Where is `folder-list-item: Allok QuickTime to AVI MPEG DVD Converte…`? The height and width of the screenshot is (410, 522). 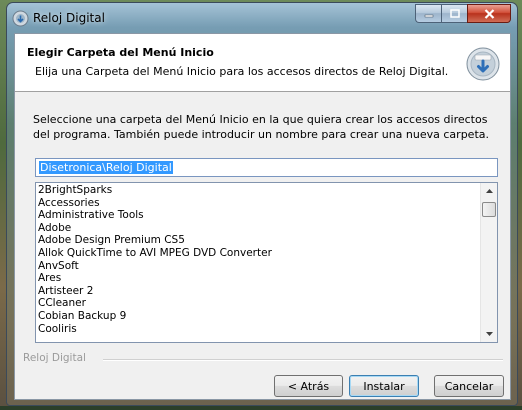
folder-list-item: Allok QuickTime to AVI MPEG DVD Converte… is located at coordinates (258, 253).